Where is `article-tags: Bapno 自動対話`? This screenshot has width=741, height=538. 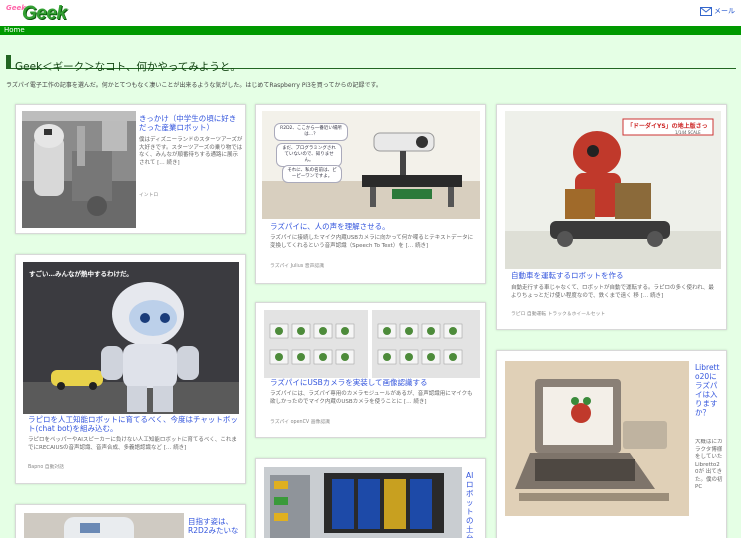
article-tags: Bapno 自動対話 is located at coordinates (46, 466).